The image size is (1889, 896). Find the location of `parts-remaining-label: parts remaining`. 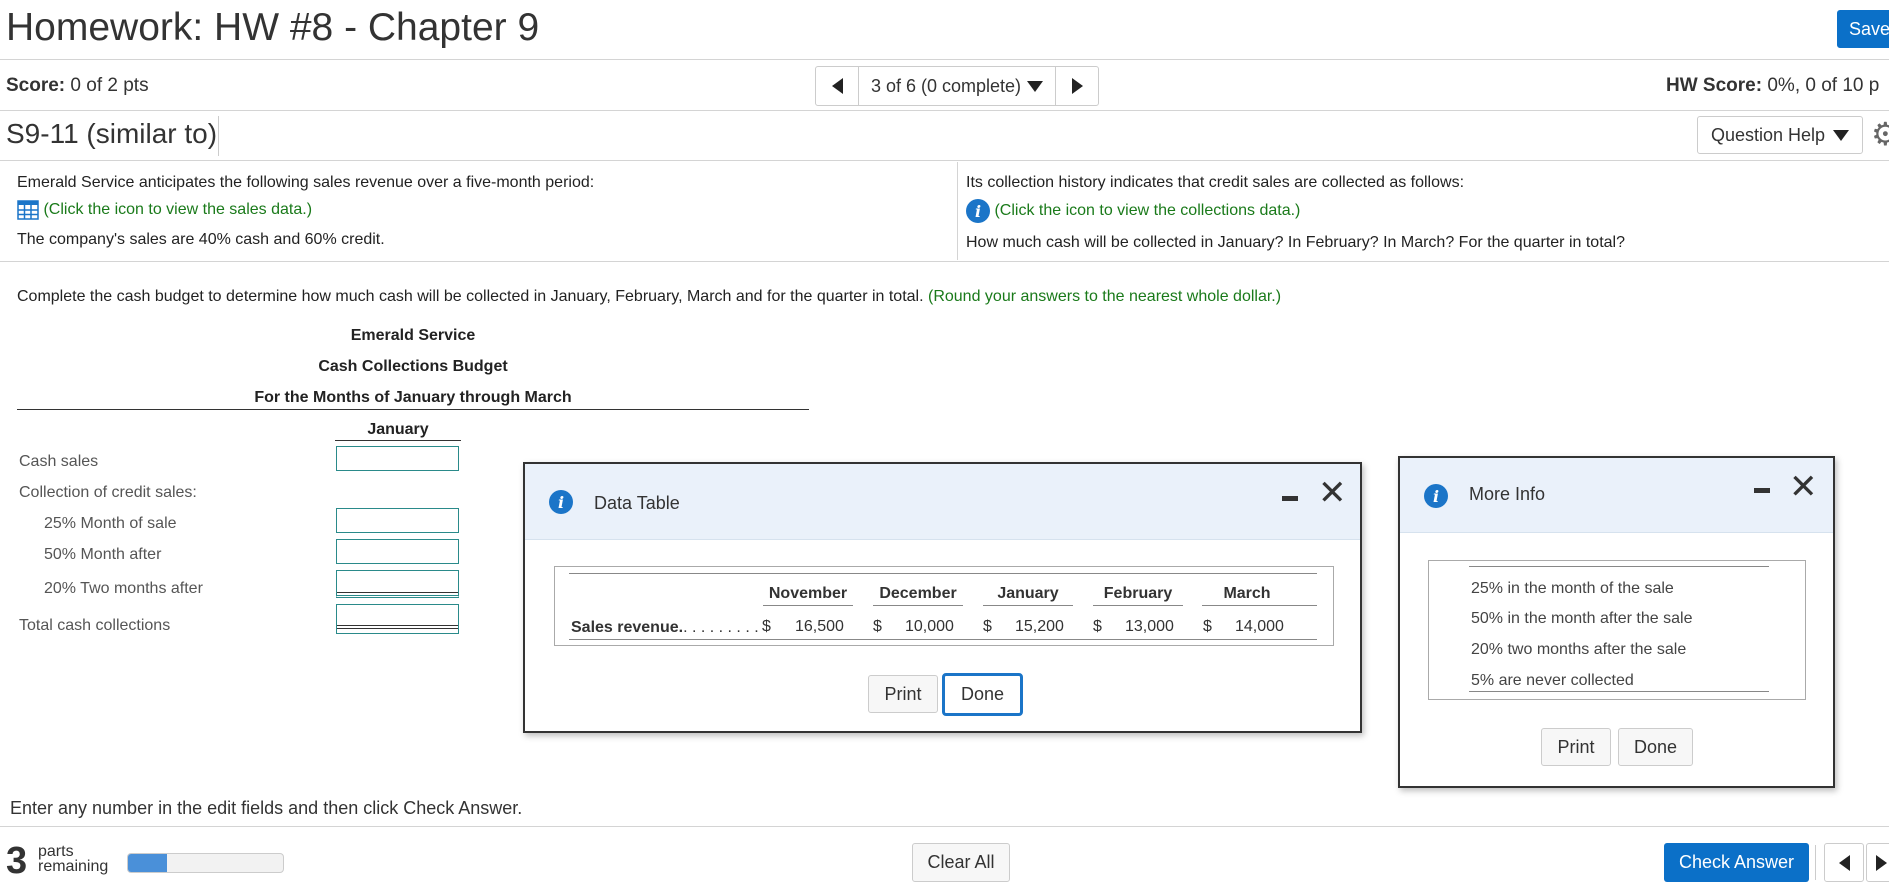

parts-remaining-label: parts remaining is located at coordinates (73, 859).